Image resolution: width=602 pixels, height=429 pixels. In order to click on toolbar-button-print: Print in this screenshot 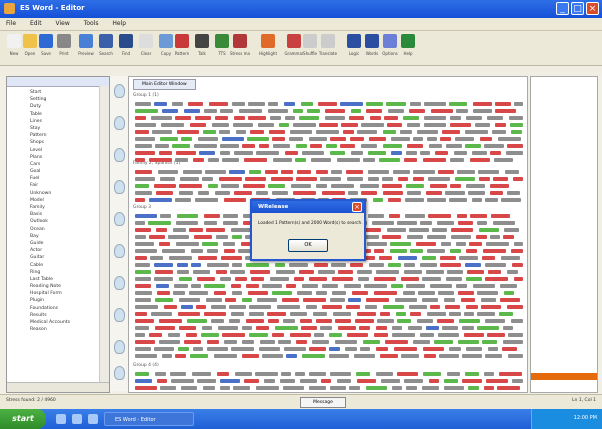, I will do `click(64, 48)`.